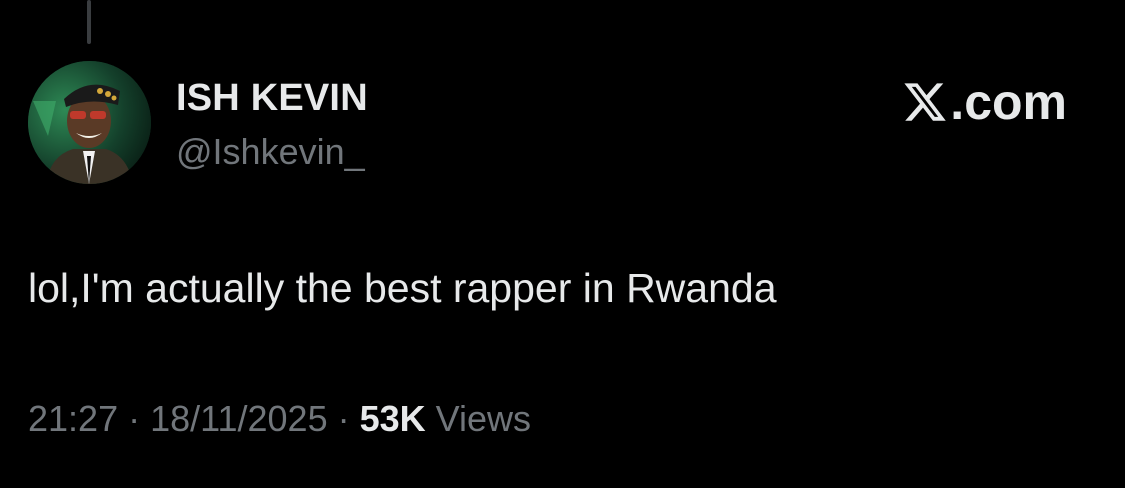 The width and height of the screenshot is (1125, 488). What do you see at coordinates (478, 418) in the screenshot?
I see `views-label: Views` at bounding box center [478, 418].